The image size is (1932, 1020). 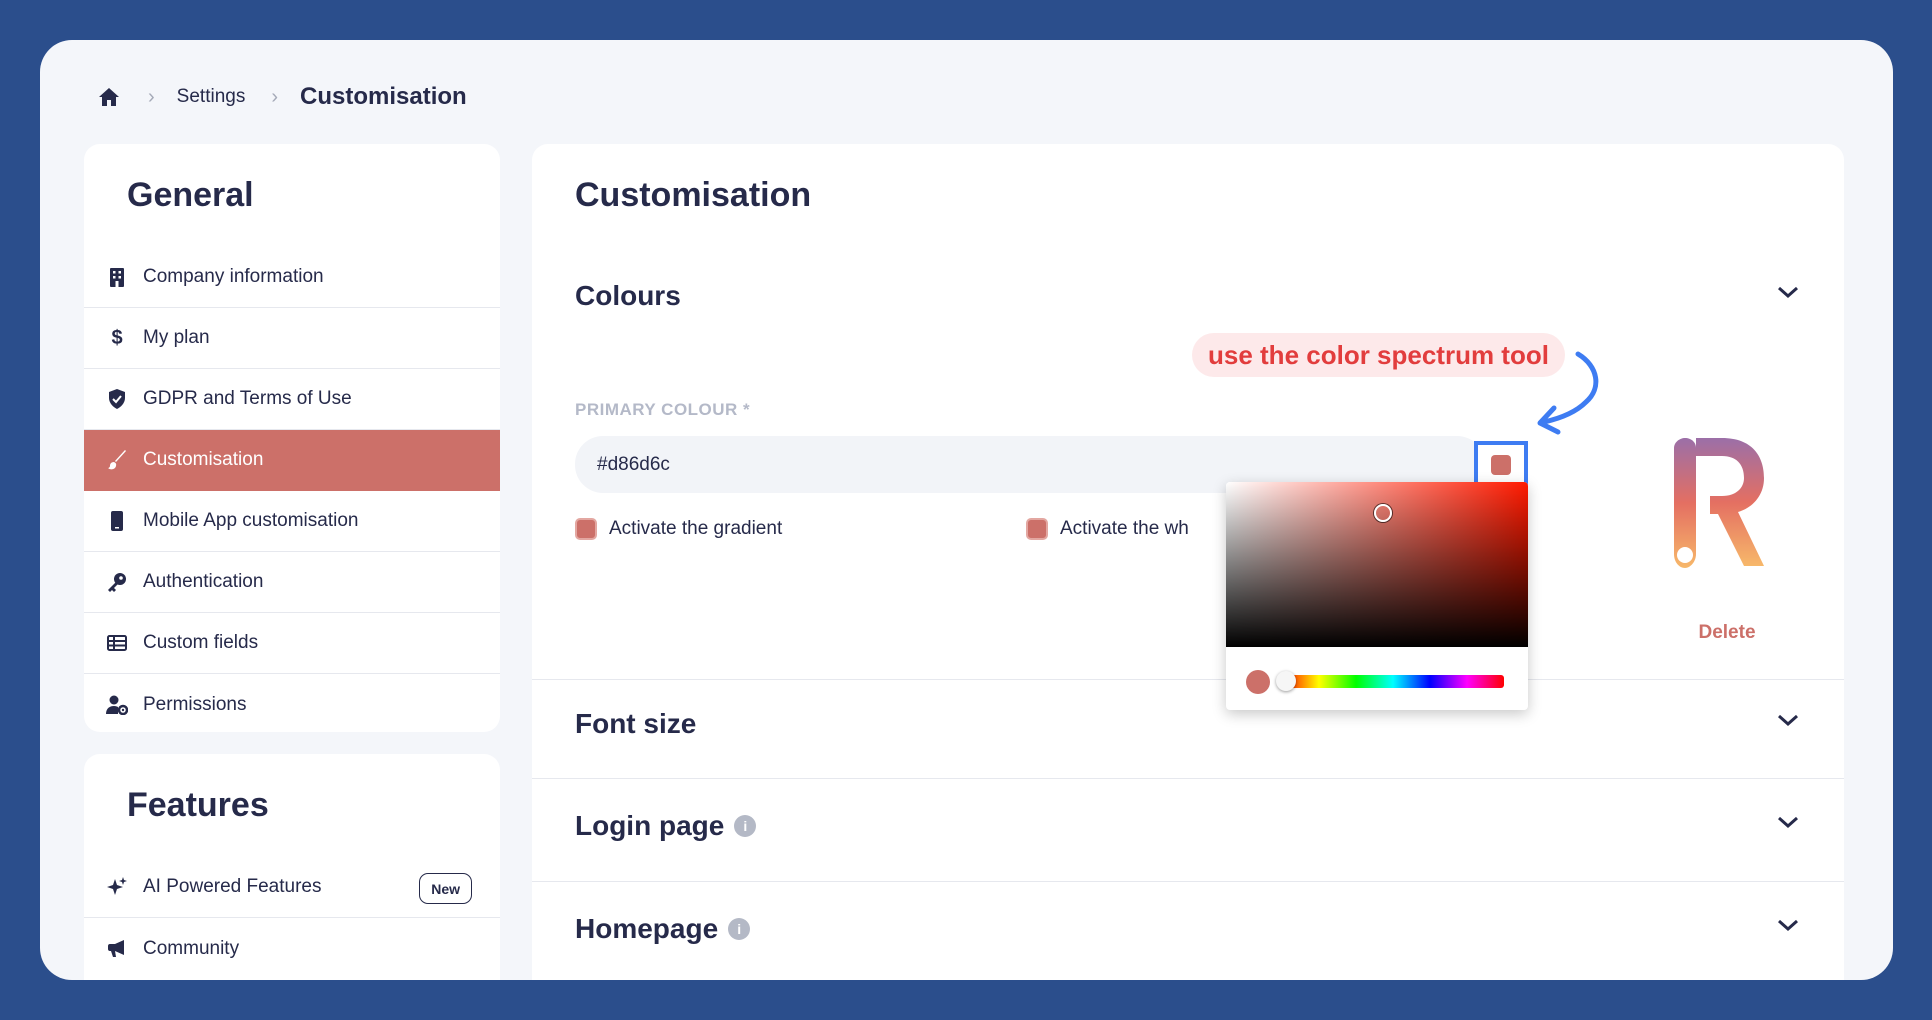 I want to click on sidebar-item-mobile-app: Mobile App customisation, so click(x=292, y=521).